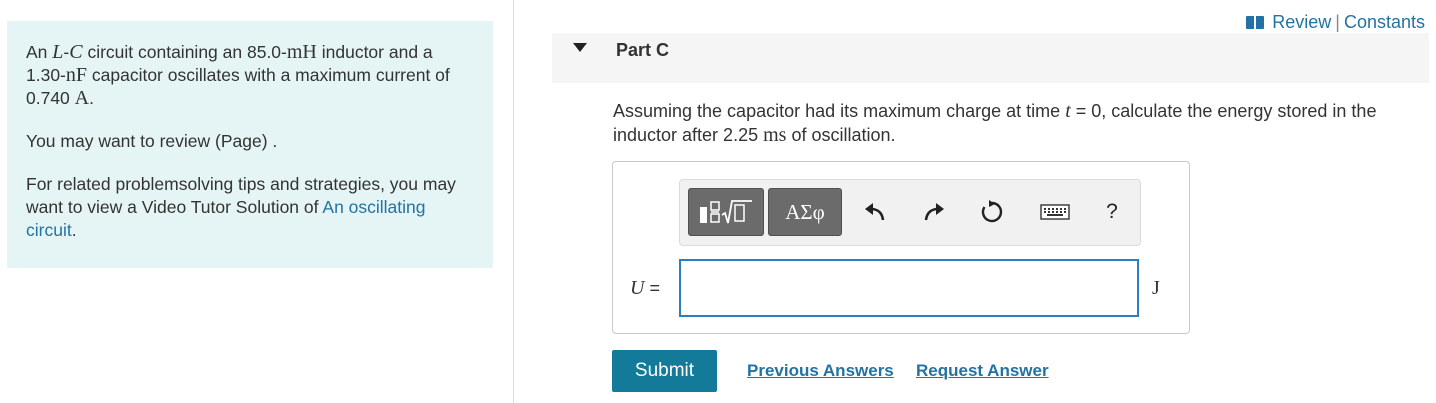 This screenshot has height=403, width=1436. I want to click on answer-input, so click(909, 288).